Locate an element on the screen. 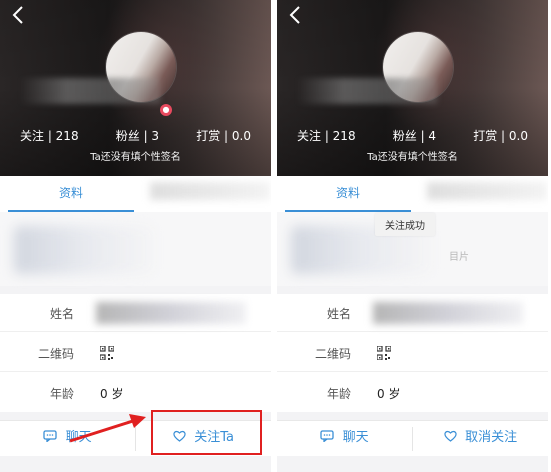 This screenshot has width=551, height=472. photo-blurred is located at coordinates (84, 250).